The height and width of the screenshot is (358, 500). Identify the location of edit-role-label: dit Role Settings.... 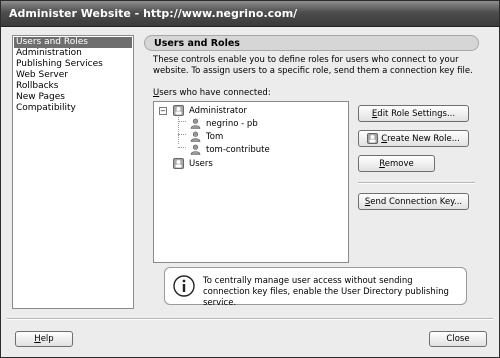
(416, 113).